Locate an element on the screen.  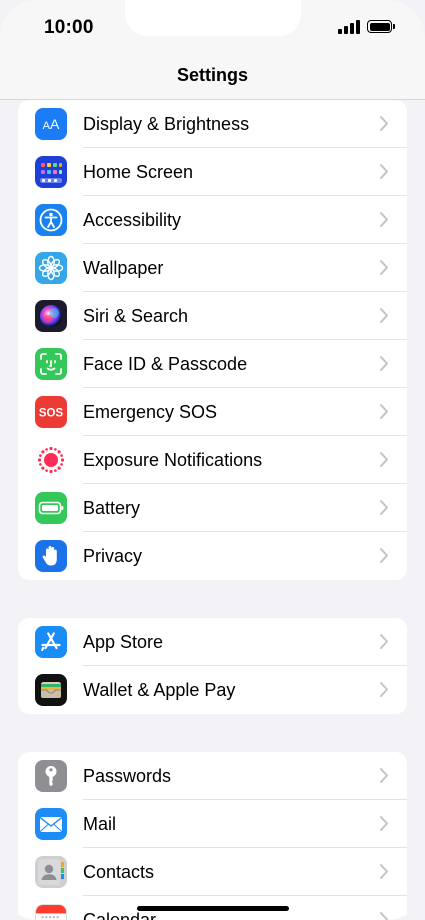
row-mail: Mail is located at coordinates (212, 824).